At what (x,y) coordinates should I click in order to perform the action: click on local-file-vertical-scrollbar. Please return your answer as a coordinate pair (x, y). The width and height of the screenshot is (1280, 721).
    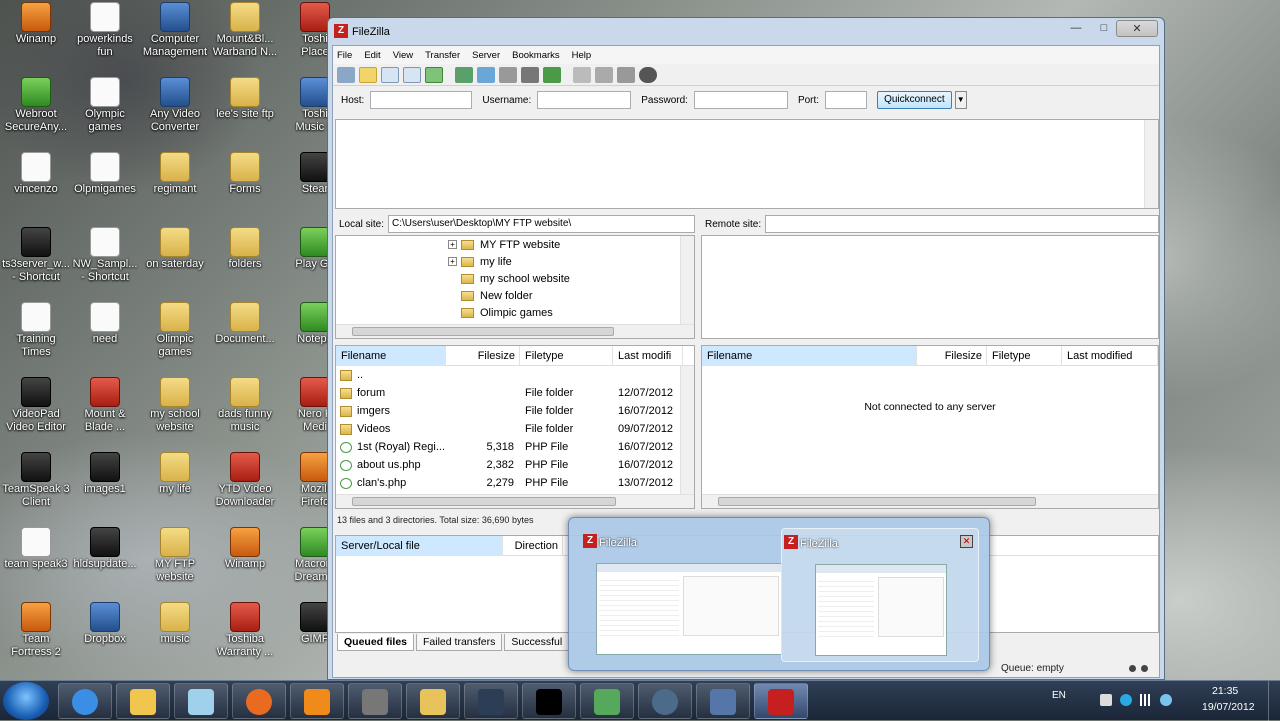
    Looking at the image, I should click on (687, 430).